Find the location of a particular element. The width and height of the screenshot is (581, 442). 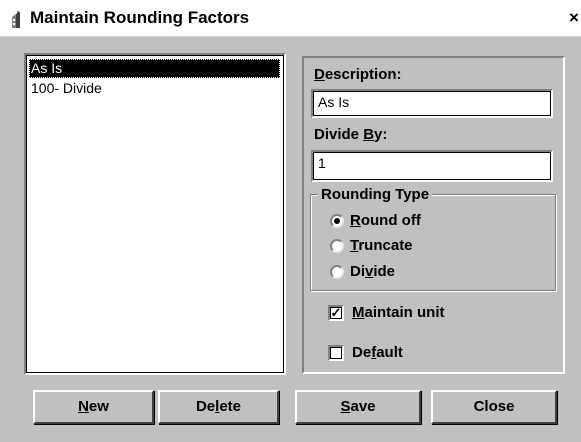

list-item: As Is is located at coordinates (154, 68).